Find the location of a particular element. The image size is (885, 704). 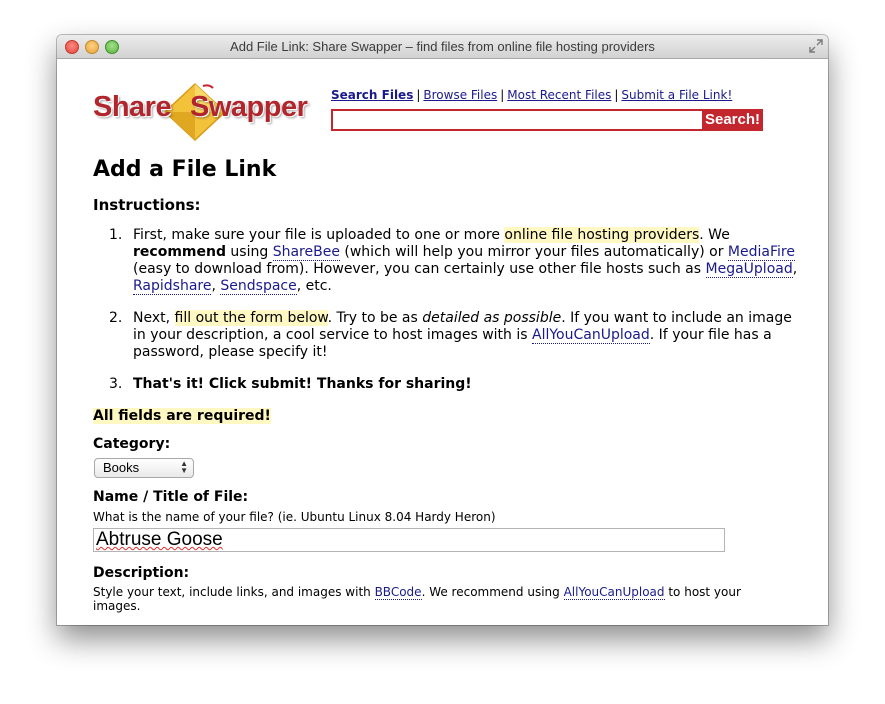

fill-form-highlight: fill out the form below is located at coordinates (251, 318).